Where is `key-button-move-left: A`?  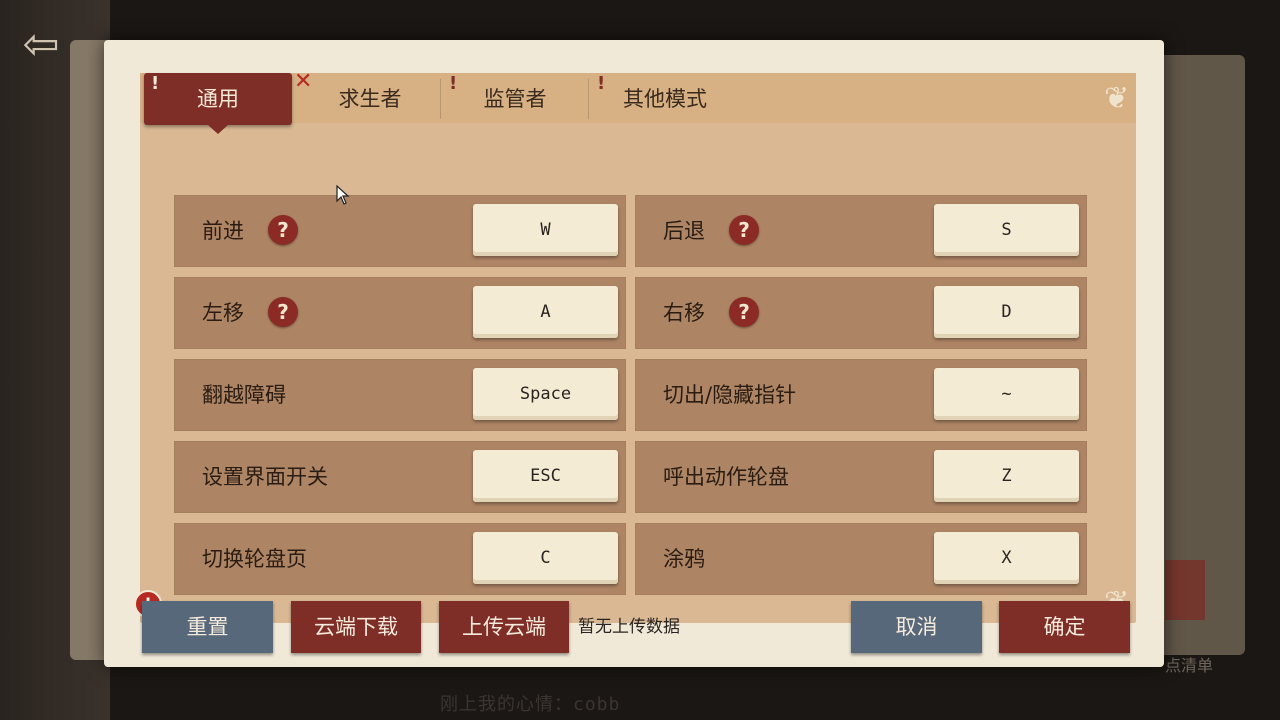 key-button-move-left: A is located at coordinates (545, 312).